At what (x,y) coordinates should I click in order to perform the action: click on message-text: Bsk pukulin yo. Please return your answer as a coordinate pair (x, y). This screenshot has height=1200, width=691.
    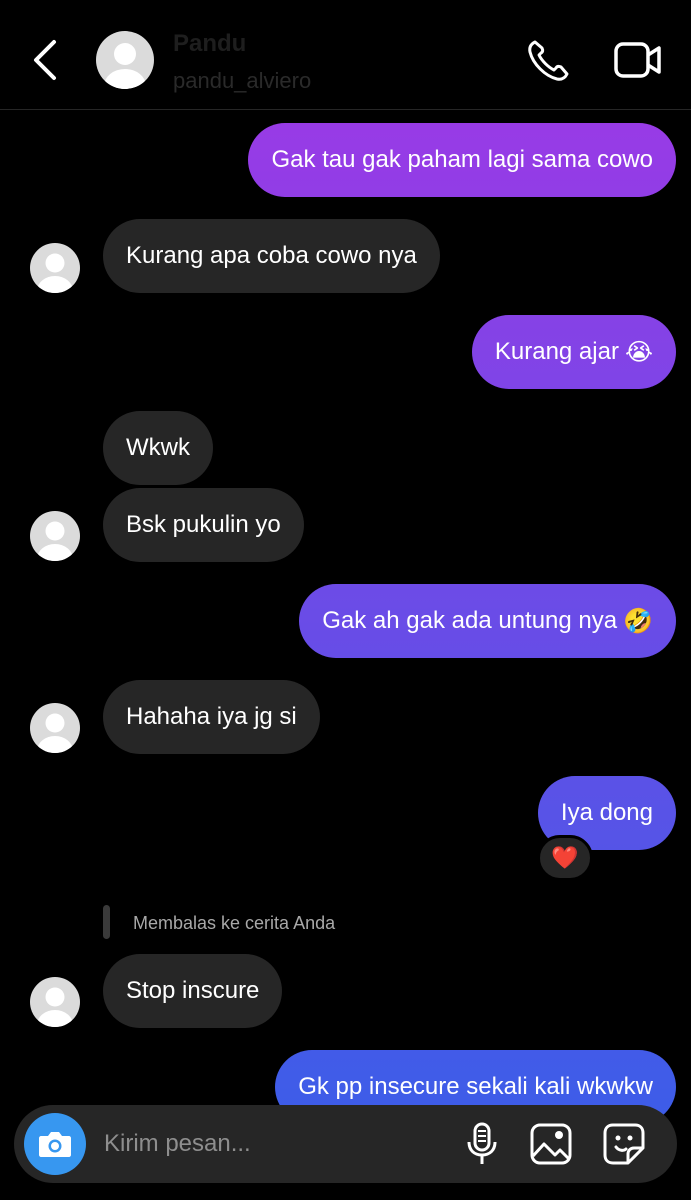
    Looking at the image, I should click on (203, 524).